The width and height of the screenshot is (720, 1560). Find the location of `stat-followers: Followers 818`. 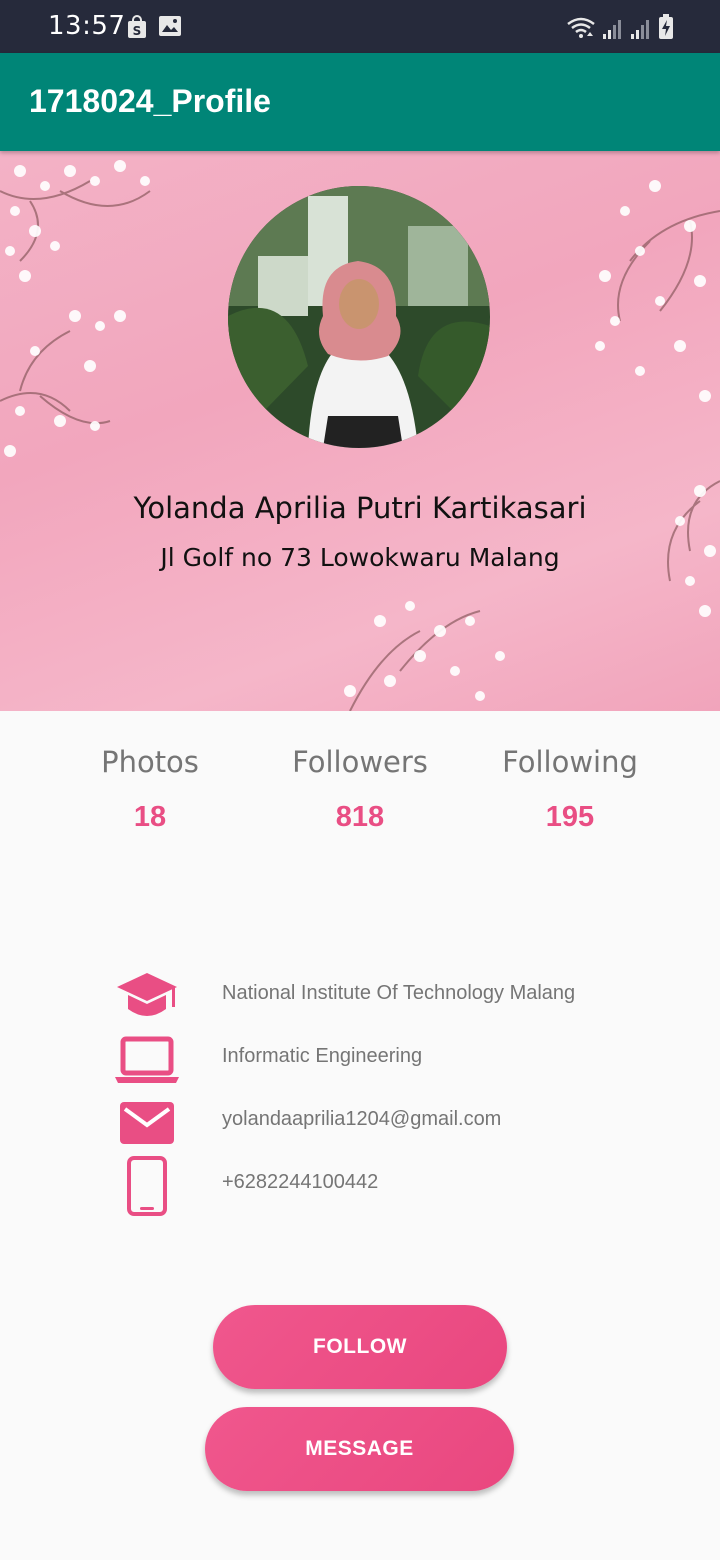

stat-followers: Followers 818 is located at coordinates (360, 789).